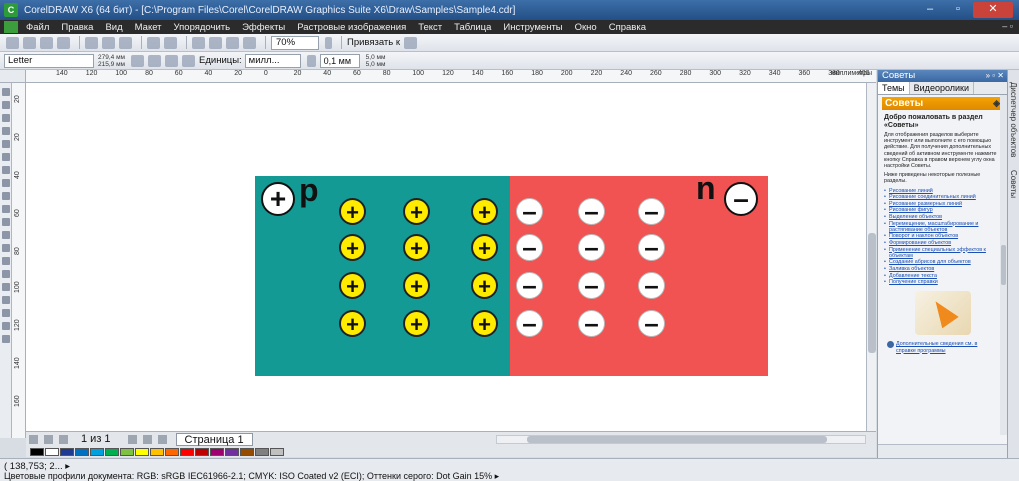 The height and width of the screenshot is (481, 1019). What do you see at coordinates (6, 339) in the screenshot?
I see `interactive-fill-tool-icon` at bounding box center [6, 339].